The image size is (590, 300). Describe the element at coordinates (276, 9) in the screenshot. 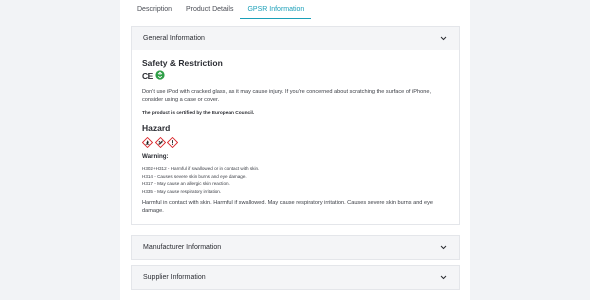

I see `tab-gpsr-information: GPSR Information` at that location.